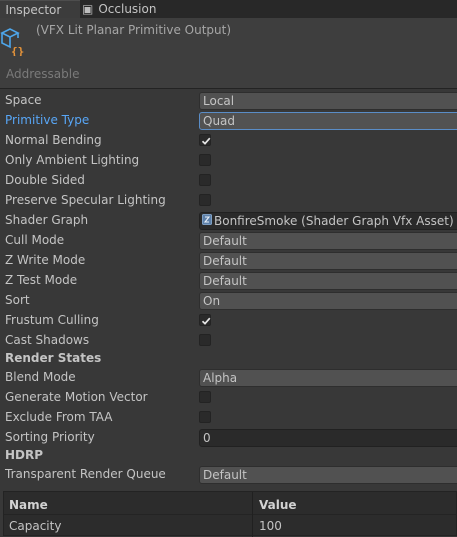 This screenshot has width=457, height=537. I want to click on row-space: Space Local, so click(228, 101).